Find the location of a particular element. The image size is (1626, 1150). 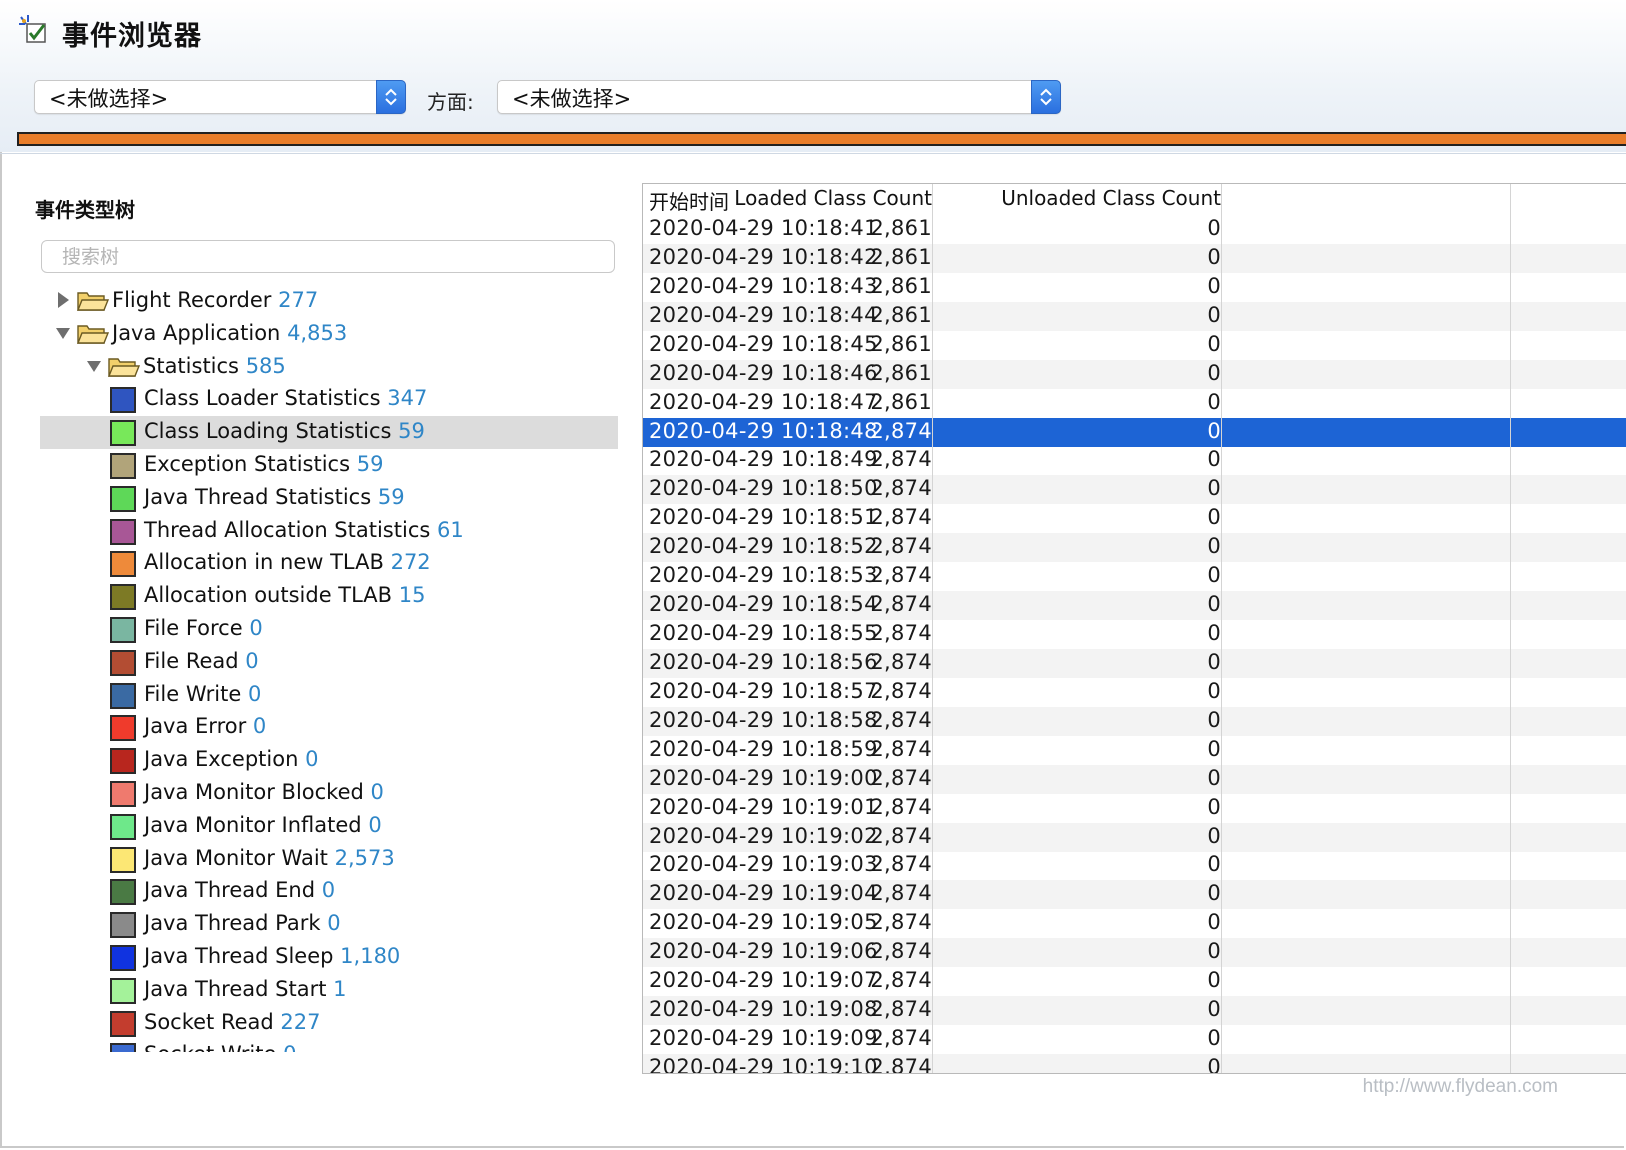

table-row: 2020-04-29 10:19:05 2,874 0 is located at coordinates (1134, 923).